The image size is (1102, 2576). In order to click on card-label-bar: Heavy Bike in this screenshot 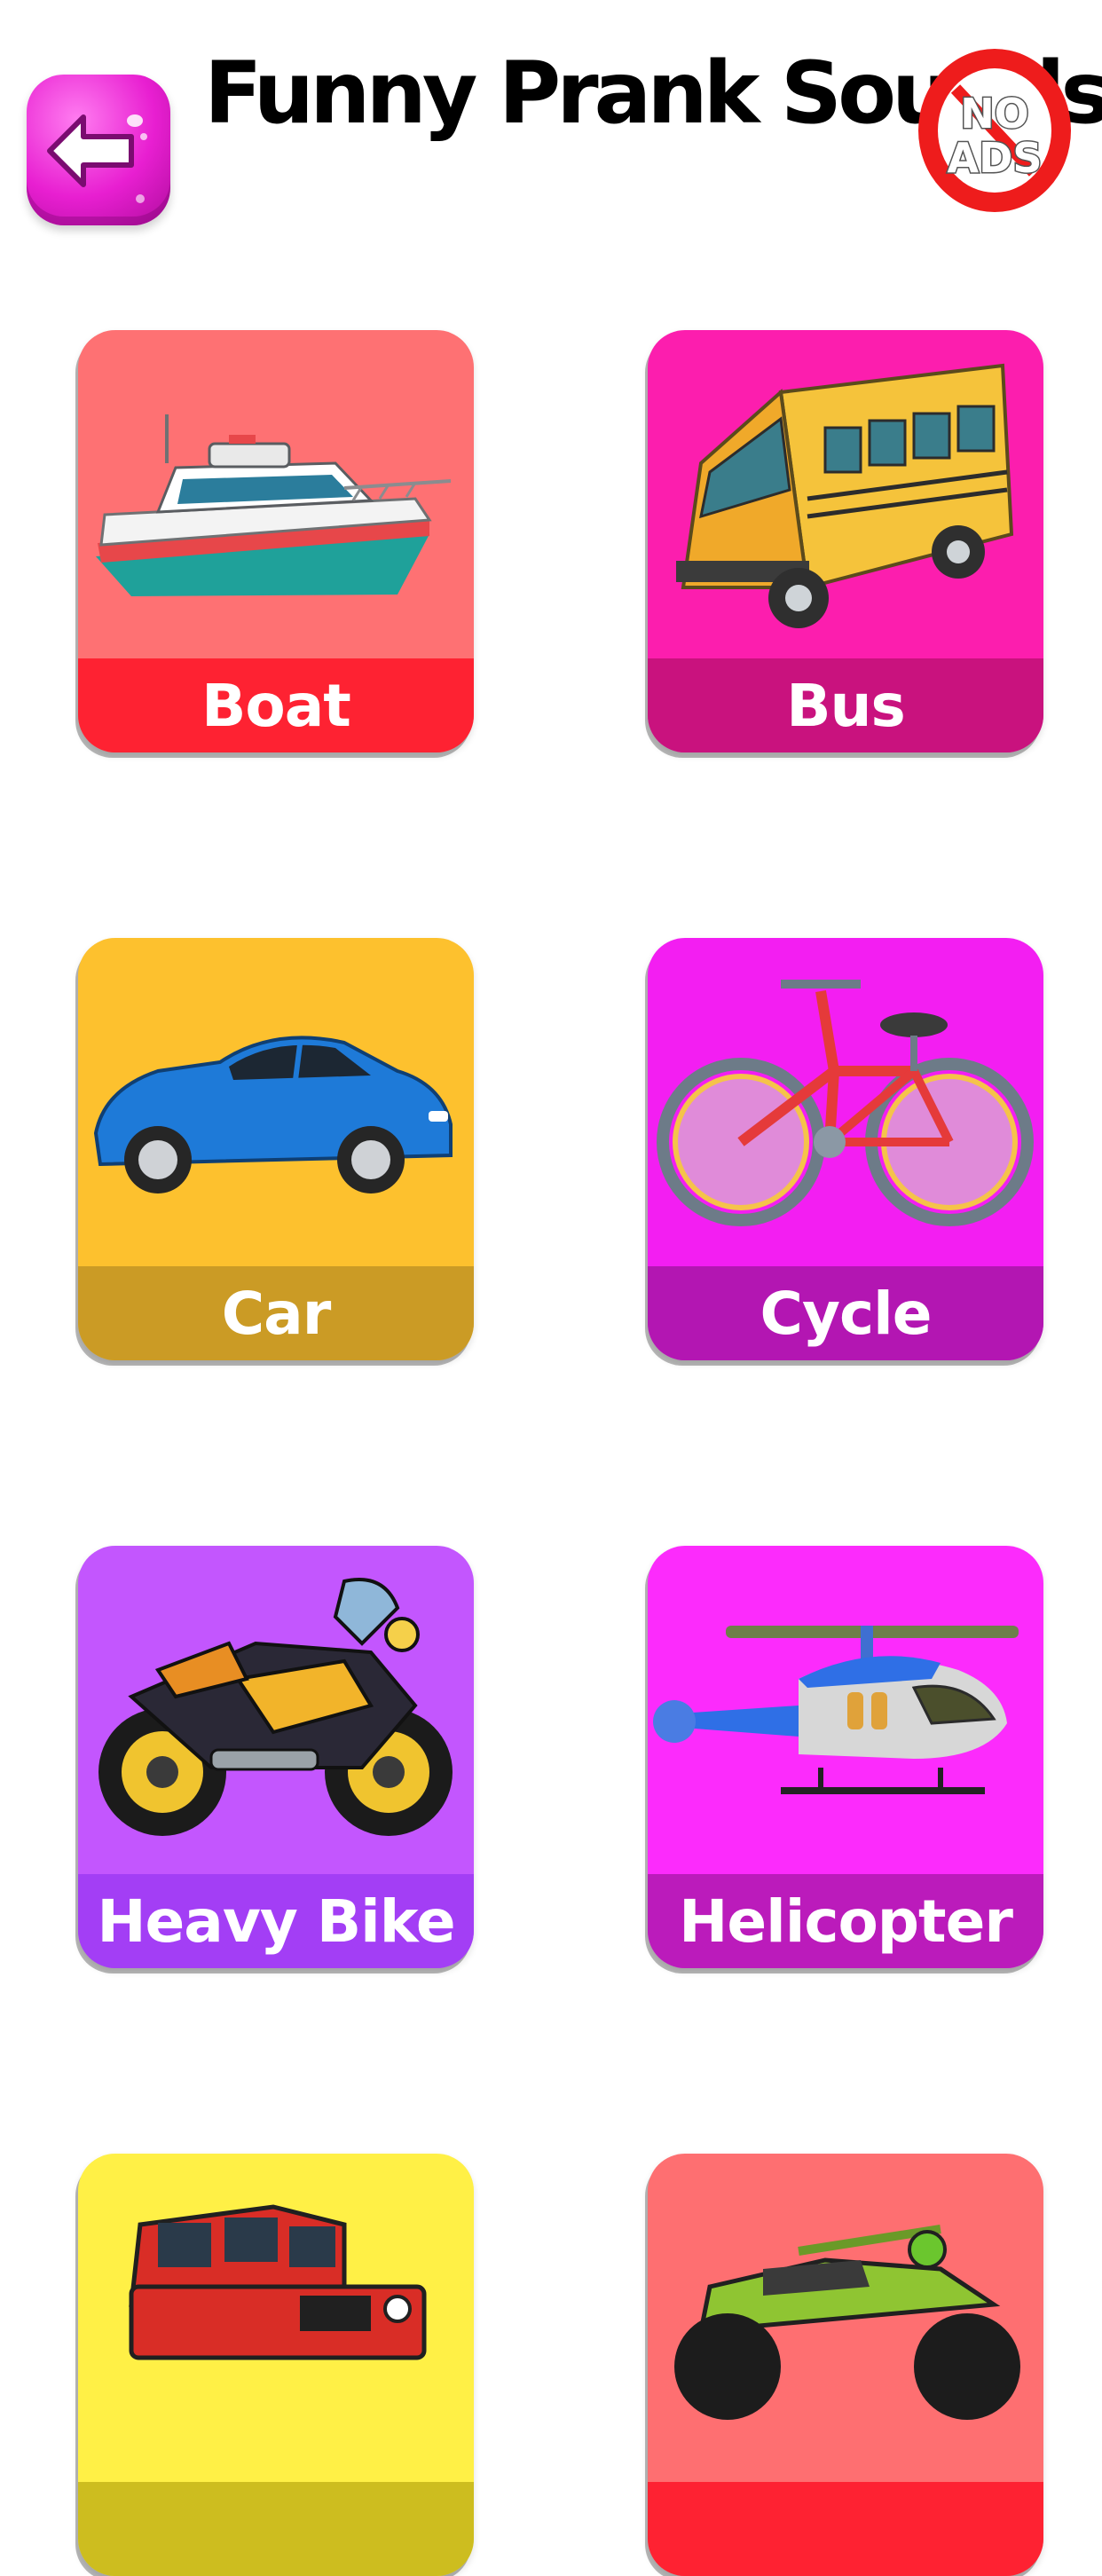, I will do `click(276, 1921)`.